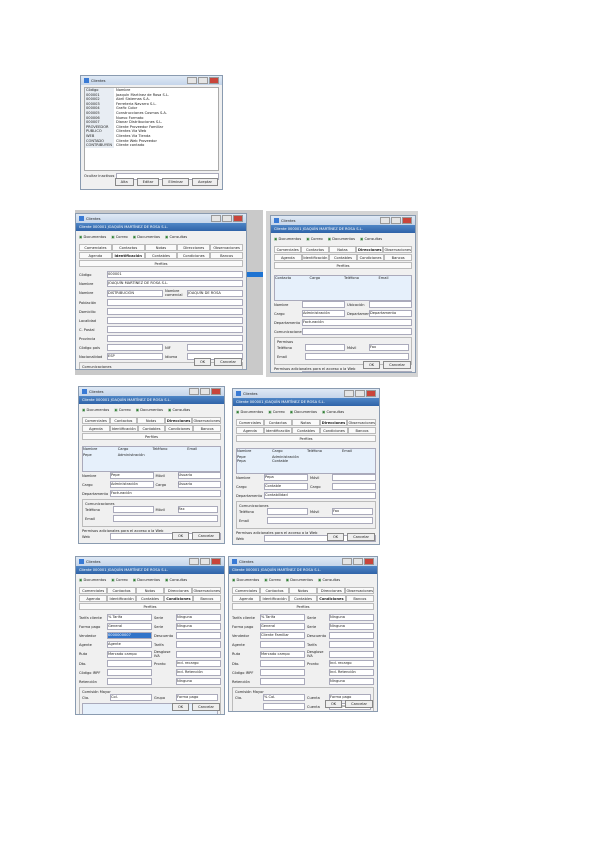 This screenshot has height=848, width=600. What do you see at coordinates (351, 681) in the screenshot?
I see `field-input: Ninguno` at bounding box center [351, 681].